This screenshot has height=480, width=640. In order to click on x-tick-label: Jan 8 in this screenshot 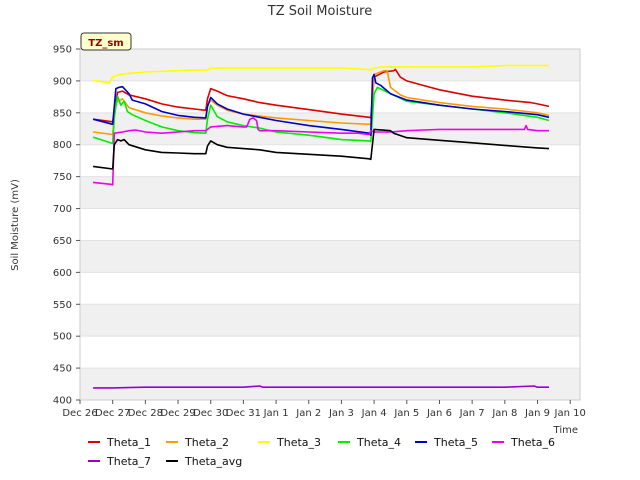, I will do `click(504, 413)`.